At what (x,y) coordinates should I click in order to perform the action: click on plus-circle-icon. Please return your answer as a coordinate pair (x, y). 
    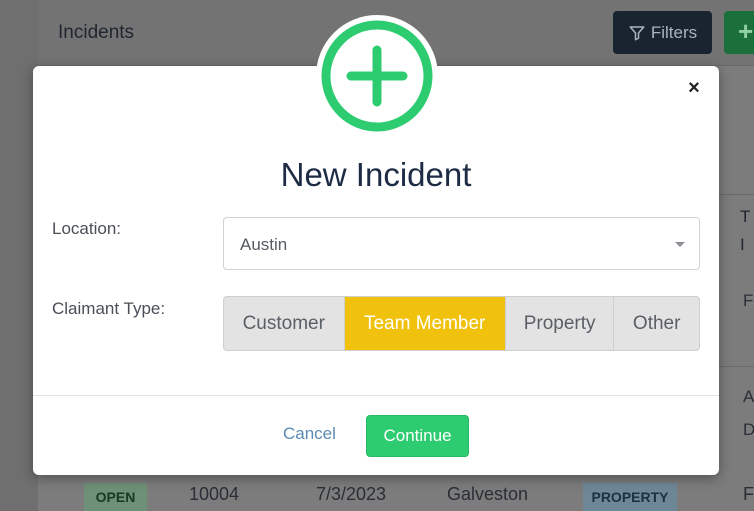
    Looking at the image, I should click on (377, 76).